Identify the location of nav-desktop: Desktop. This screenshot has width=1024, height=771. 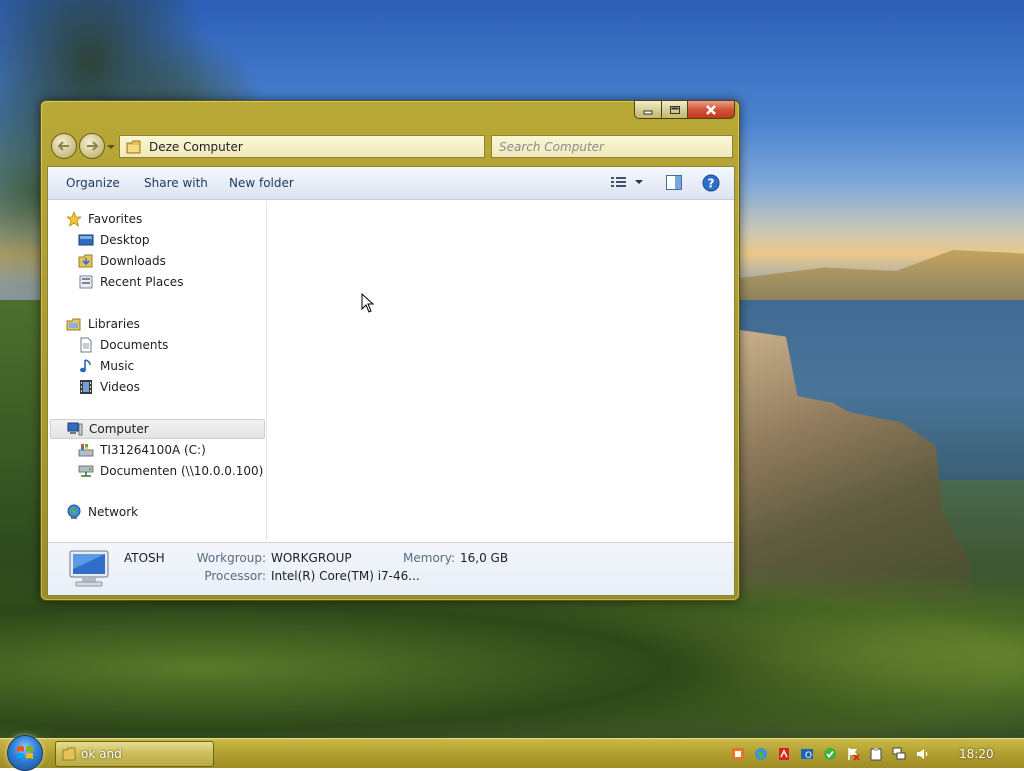
(114, 240).